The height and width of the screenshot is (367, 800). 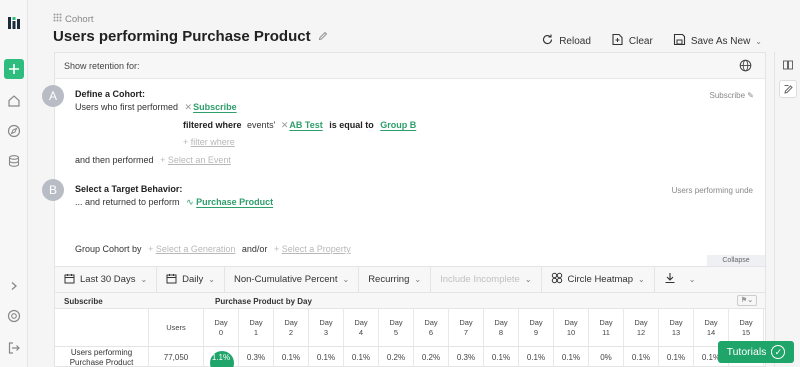 I want to click on incomplete-select: Include Incomplete ⌄, so click(x=486, y=279).